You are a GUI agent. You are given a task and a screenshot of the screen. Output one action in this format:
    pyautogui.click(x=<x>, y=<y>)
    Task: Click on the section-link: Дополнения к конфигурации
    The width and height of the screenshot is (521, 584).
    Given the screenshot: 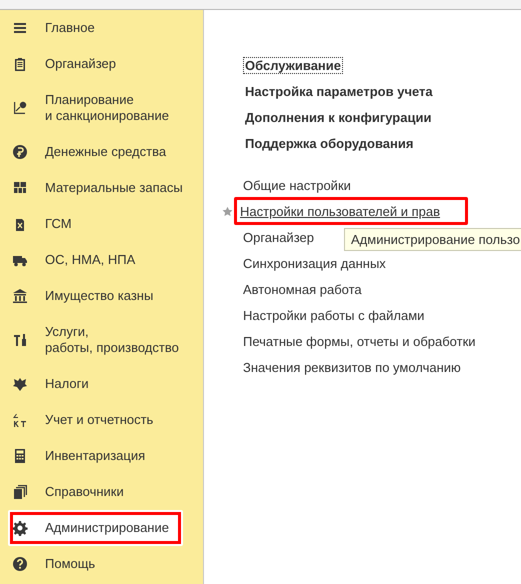 What is the action you would take?
    pyautogui.click(x=338, y=117)
    